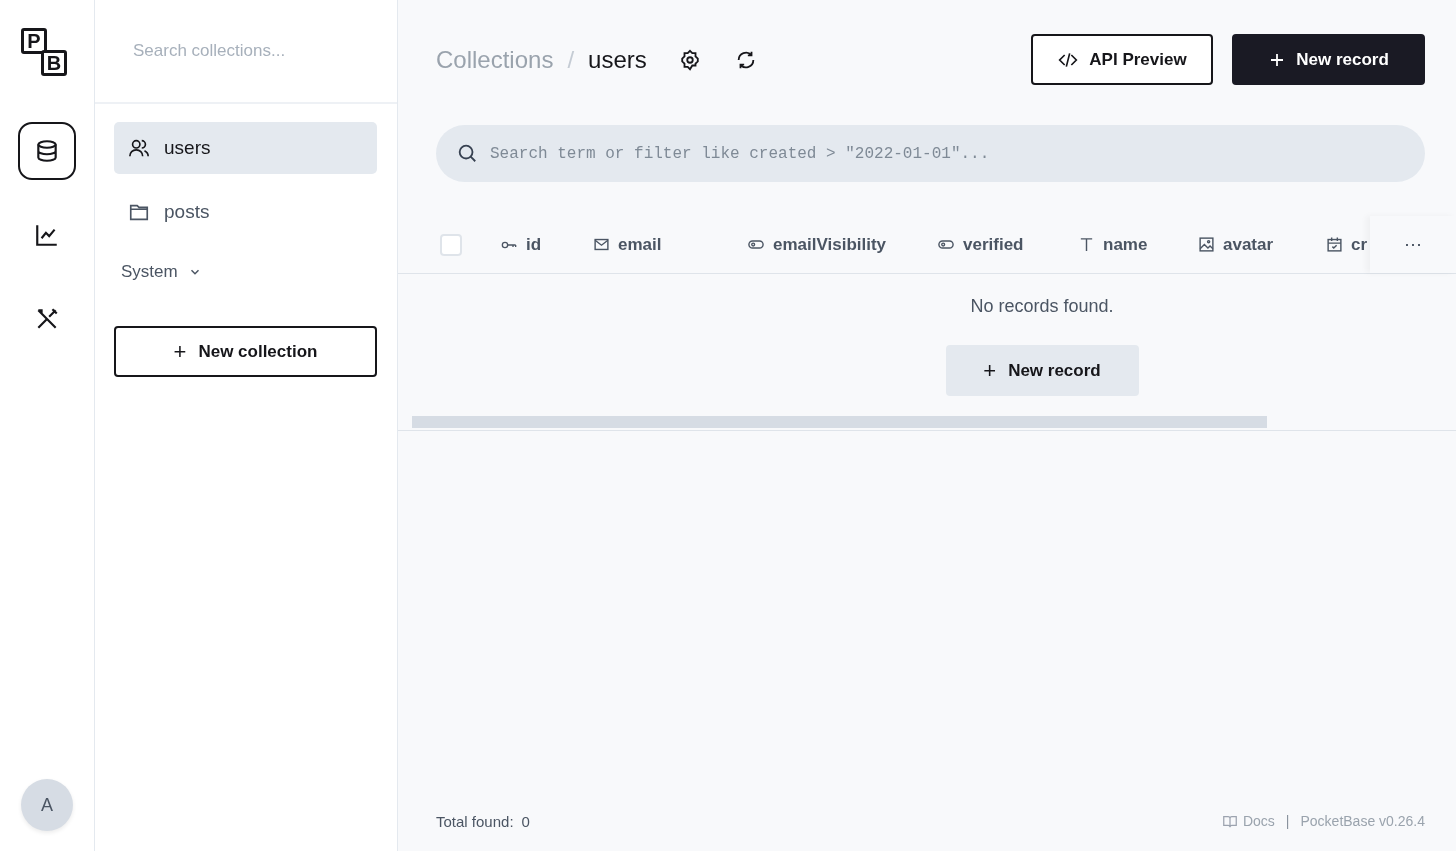  What do you see at coordinates (993, 244) in the screenshot?
I see `column-header: verified` at bounding box center [993, 244].